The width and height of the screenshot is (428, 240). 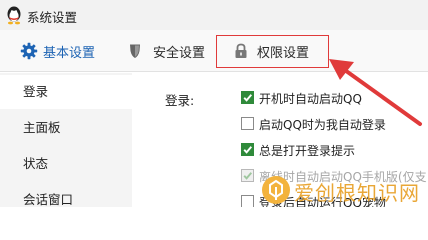 What do you see at coordinates (247, 149) in the screenshot?
I see `login-tips-checkbox` at bounding box center [247, 149].